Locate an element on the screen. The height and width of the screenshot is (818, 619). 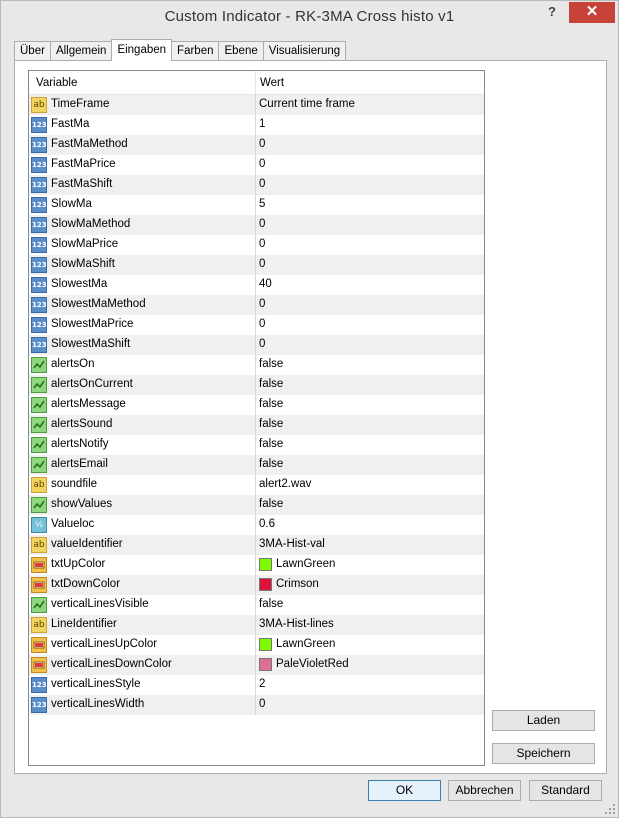
tab-ueber: Über is located at coordinates (32, 51).